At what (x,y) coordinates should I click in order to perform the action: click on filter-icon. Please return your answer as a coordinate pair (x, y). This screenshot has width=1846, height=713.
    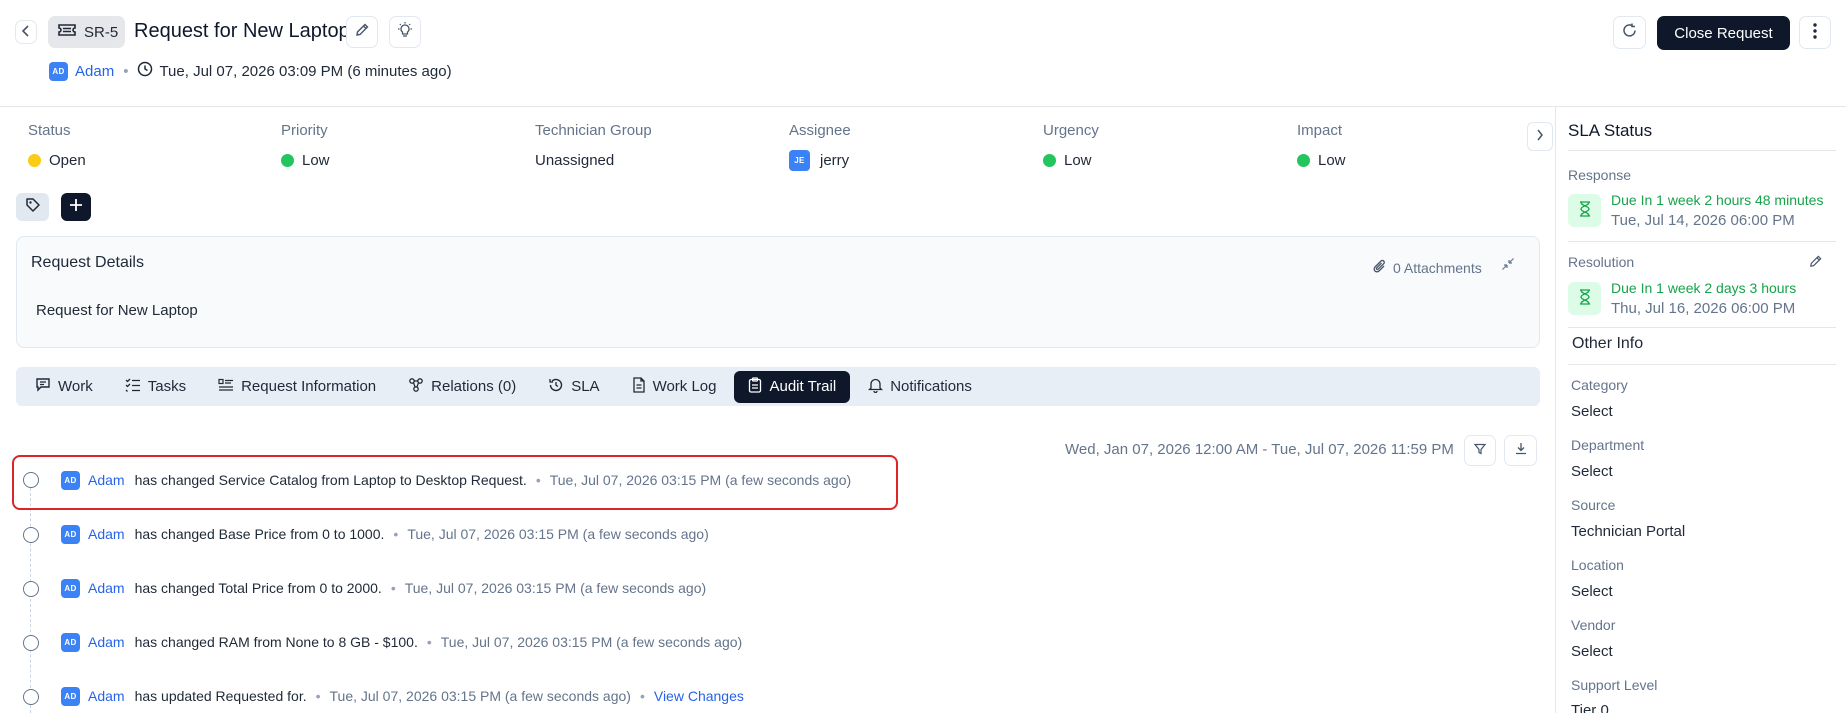
    Looking at the image, I should click on (1480, 450).